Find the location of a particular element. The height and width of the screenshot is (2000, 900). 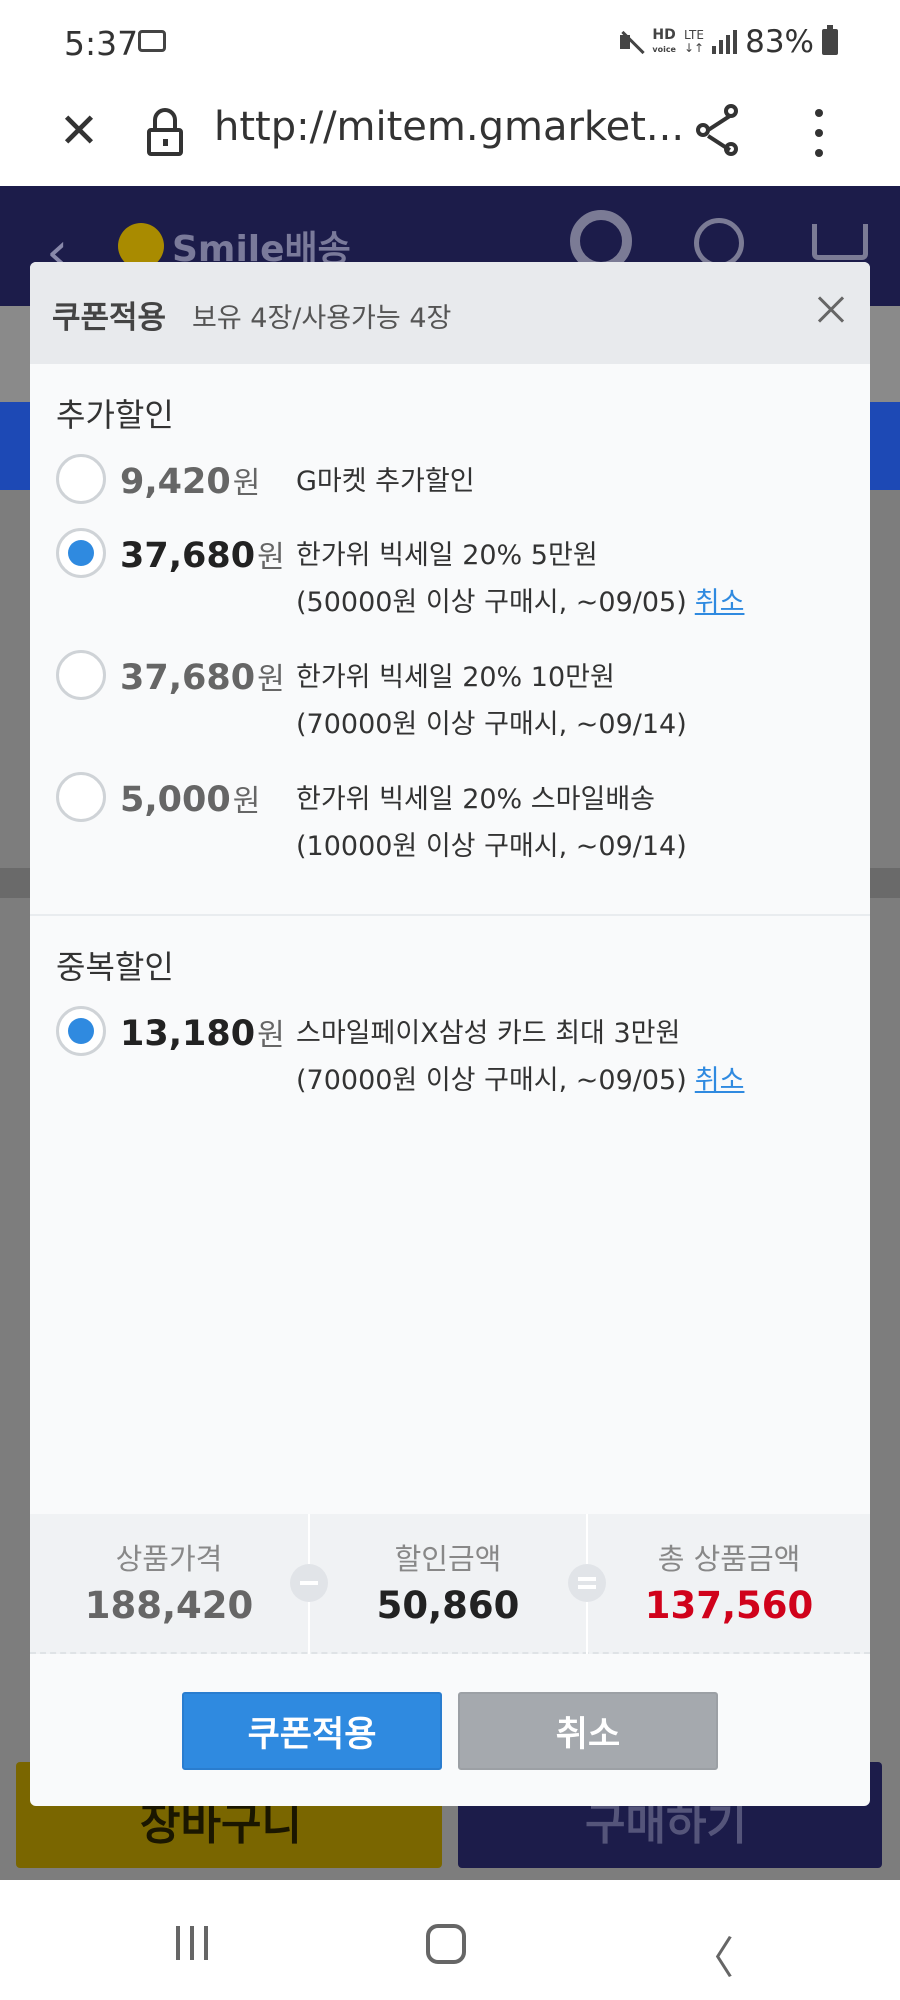

lte-icon: LTE ↓↑ is located at coordinates (694, 41).